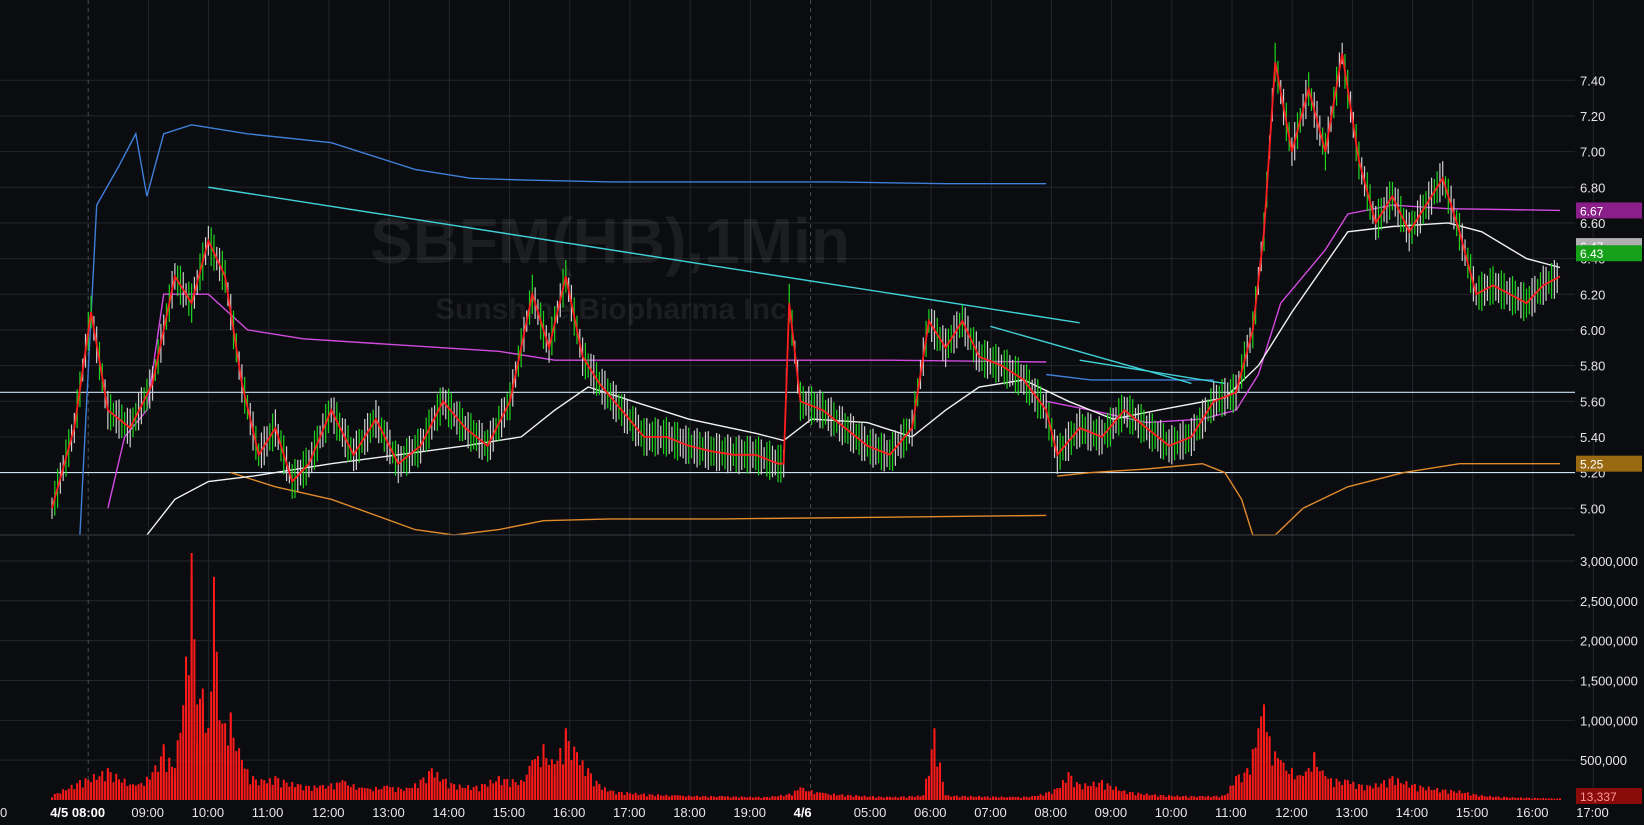 Image resolution: width=1644 pixels, height=825 pixels. I want to click on volume-tick-label: 2,000,000, so click(1609, 641).